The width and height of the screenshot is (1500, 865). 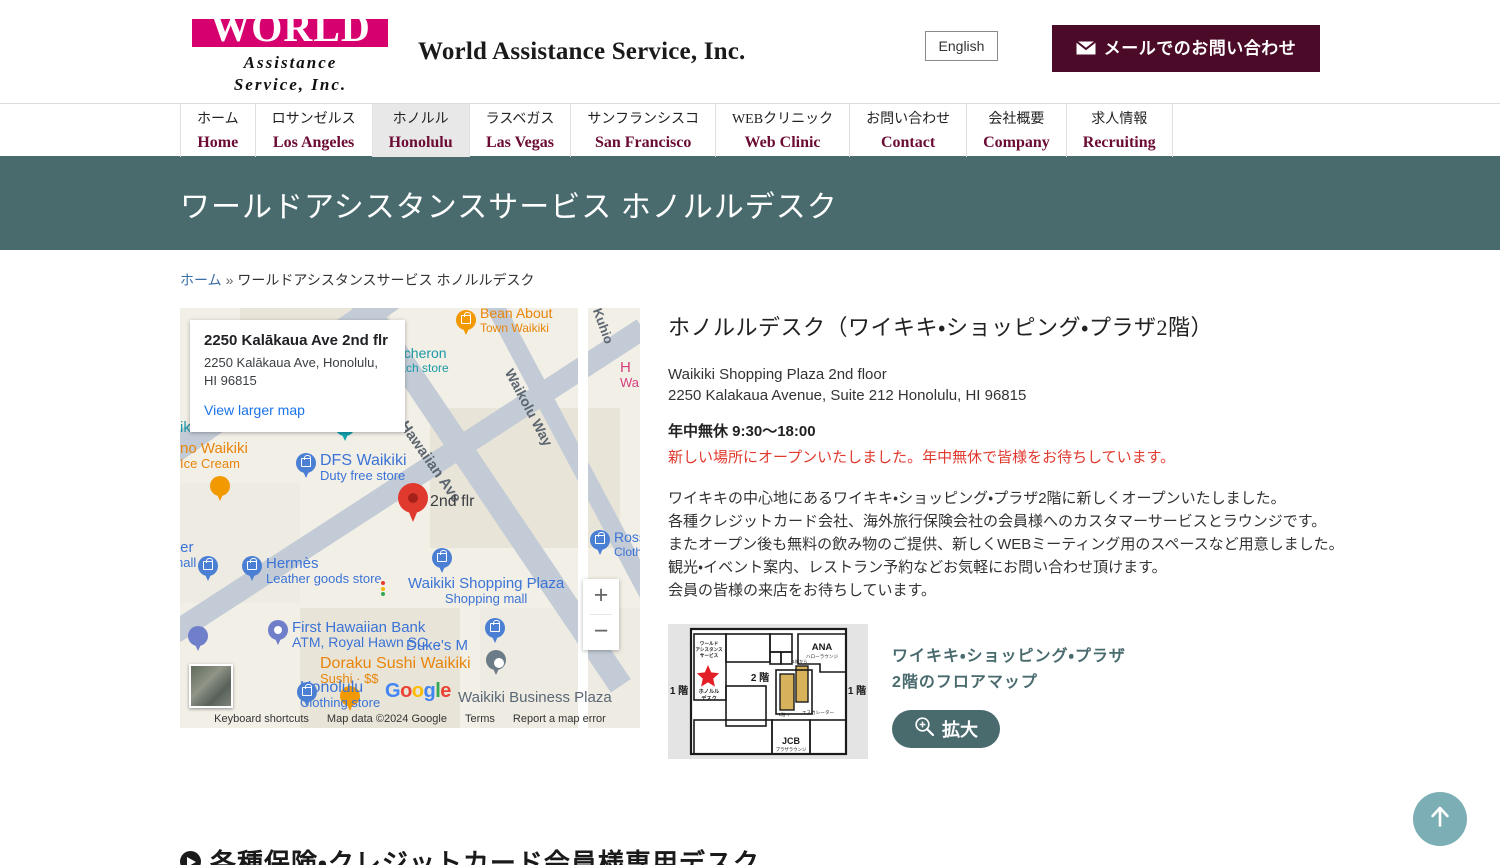 What do you see at coordinates (760, 677) in the screenshot?
I see `svg-text: 2 階` at bounding box center [760, 677].